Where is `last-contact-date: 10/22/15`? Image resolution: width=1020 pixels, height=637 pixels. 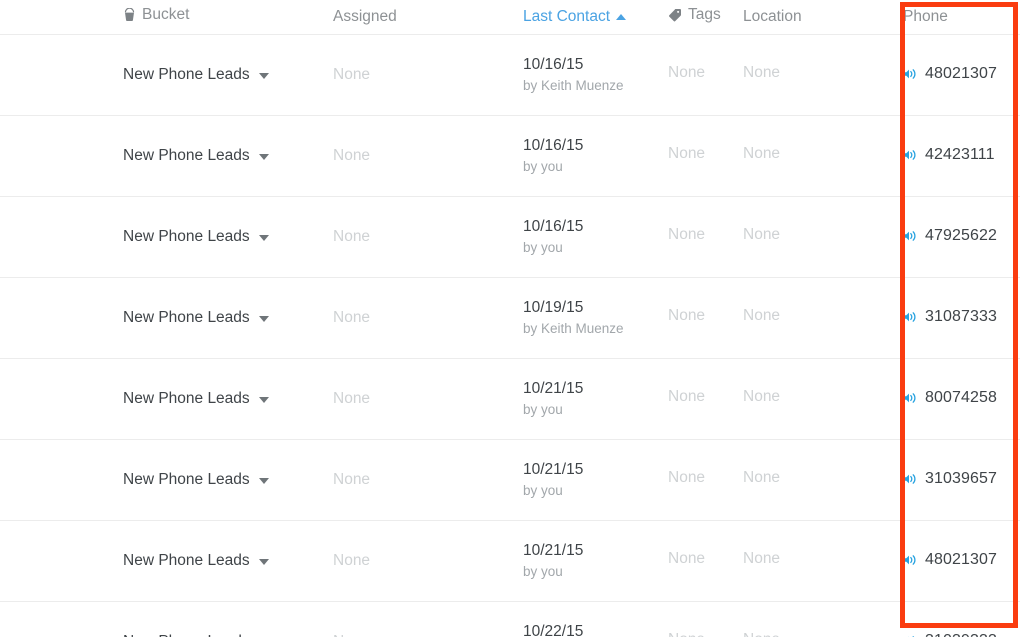
last-contact-date: 10/22/15 is located at coordinates (553, 630).